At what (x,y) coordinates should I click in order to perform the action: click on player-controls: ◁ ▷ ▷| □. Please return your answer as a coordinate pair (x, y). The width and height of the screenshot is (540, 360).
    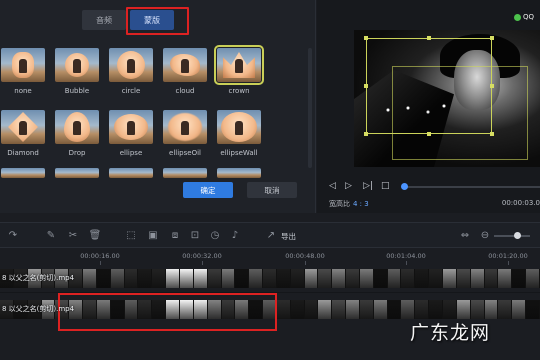
    Looking at the image, I should click on (428, 186).